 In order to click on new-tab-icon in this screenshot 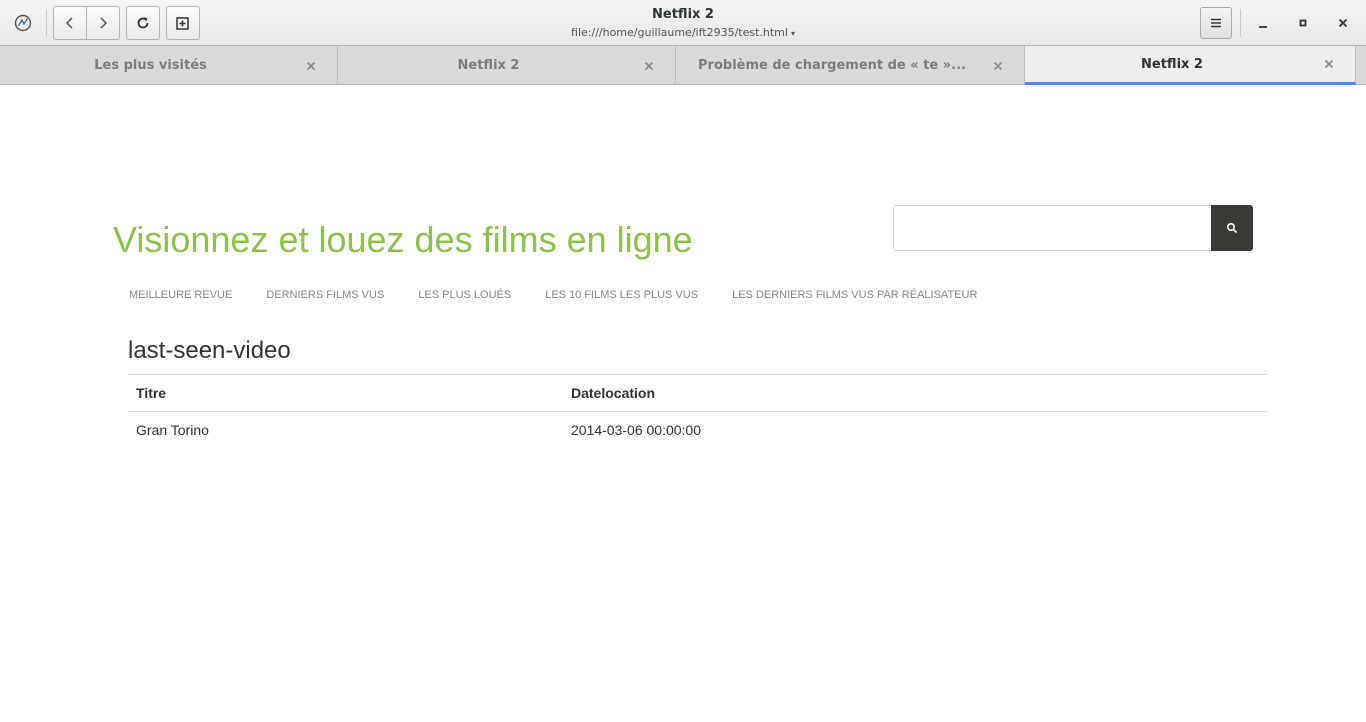, I will do `click(182, 23)`.